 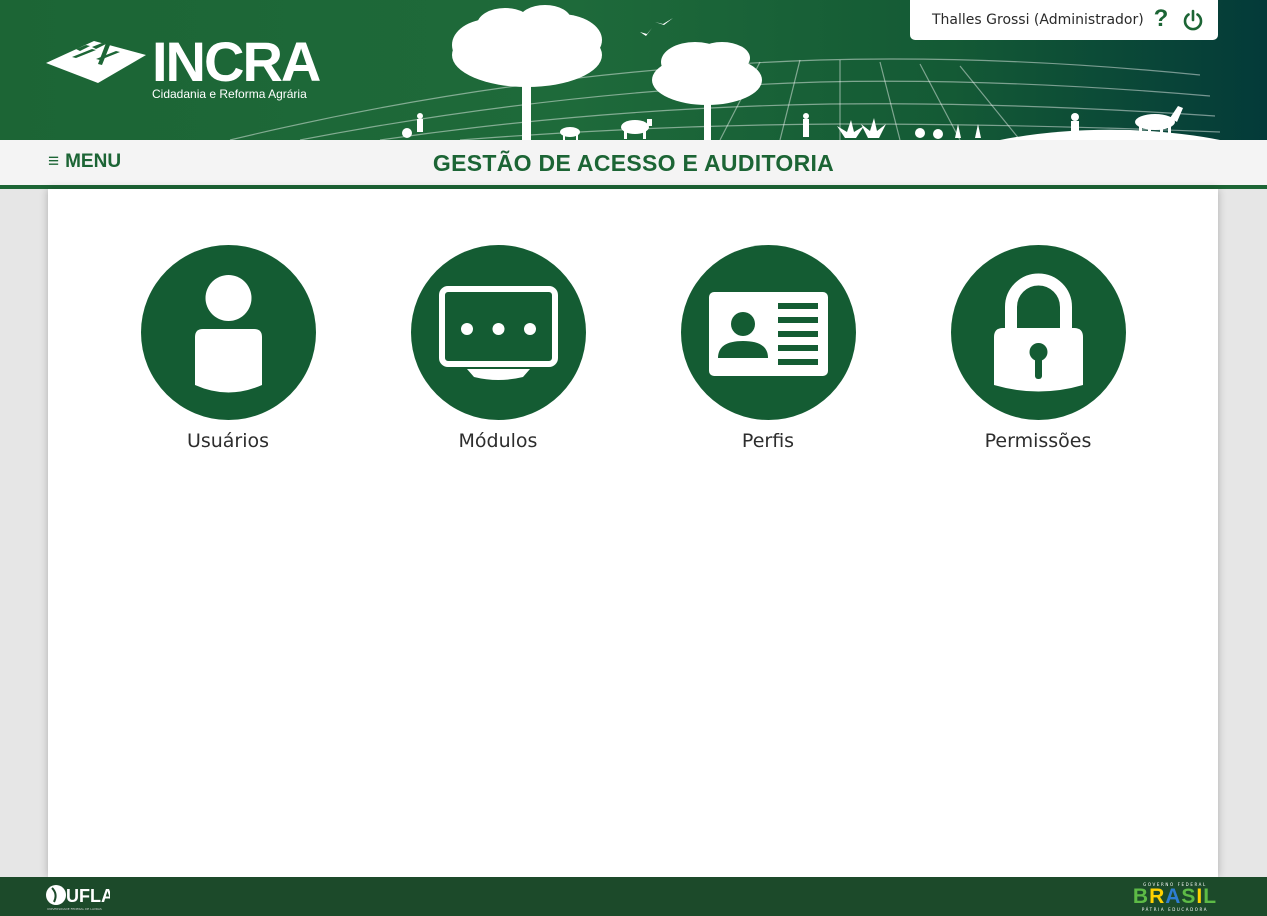 I want to click on lock-icon, so click(x=1038, y=332).